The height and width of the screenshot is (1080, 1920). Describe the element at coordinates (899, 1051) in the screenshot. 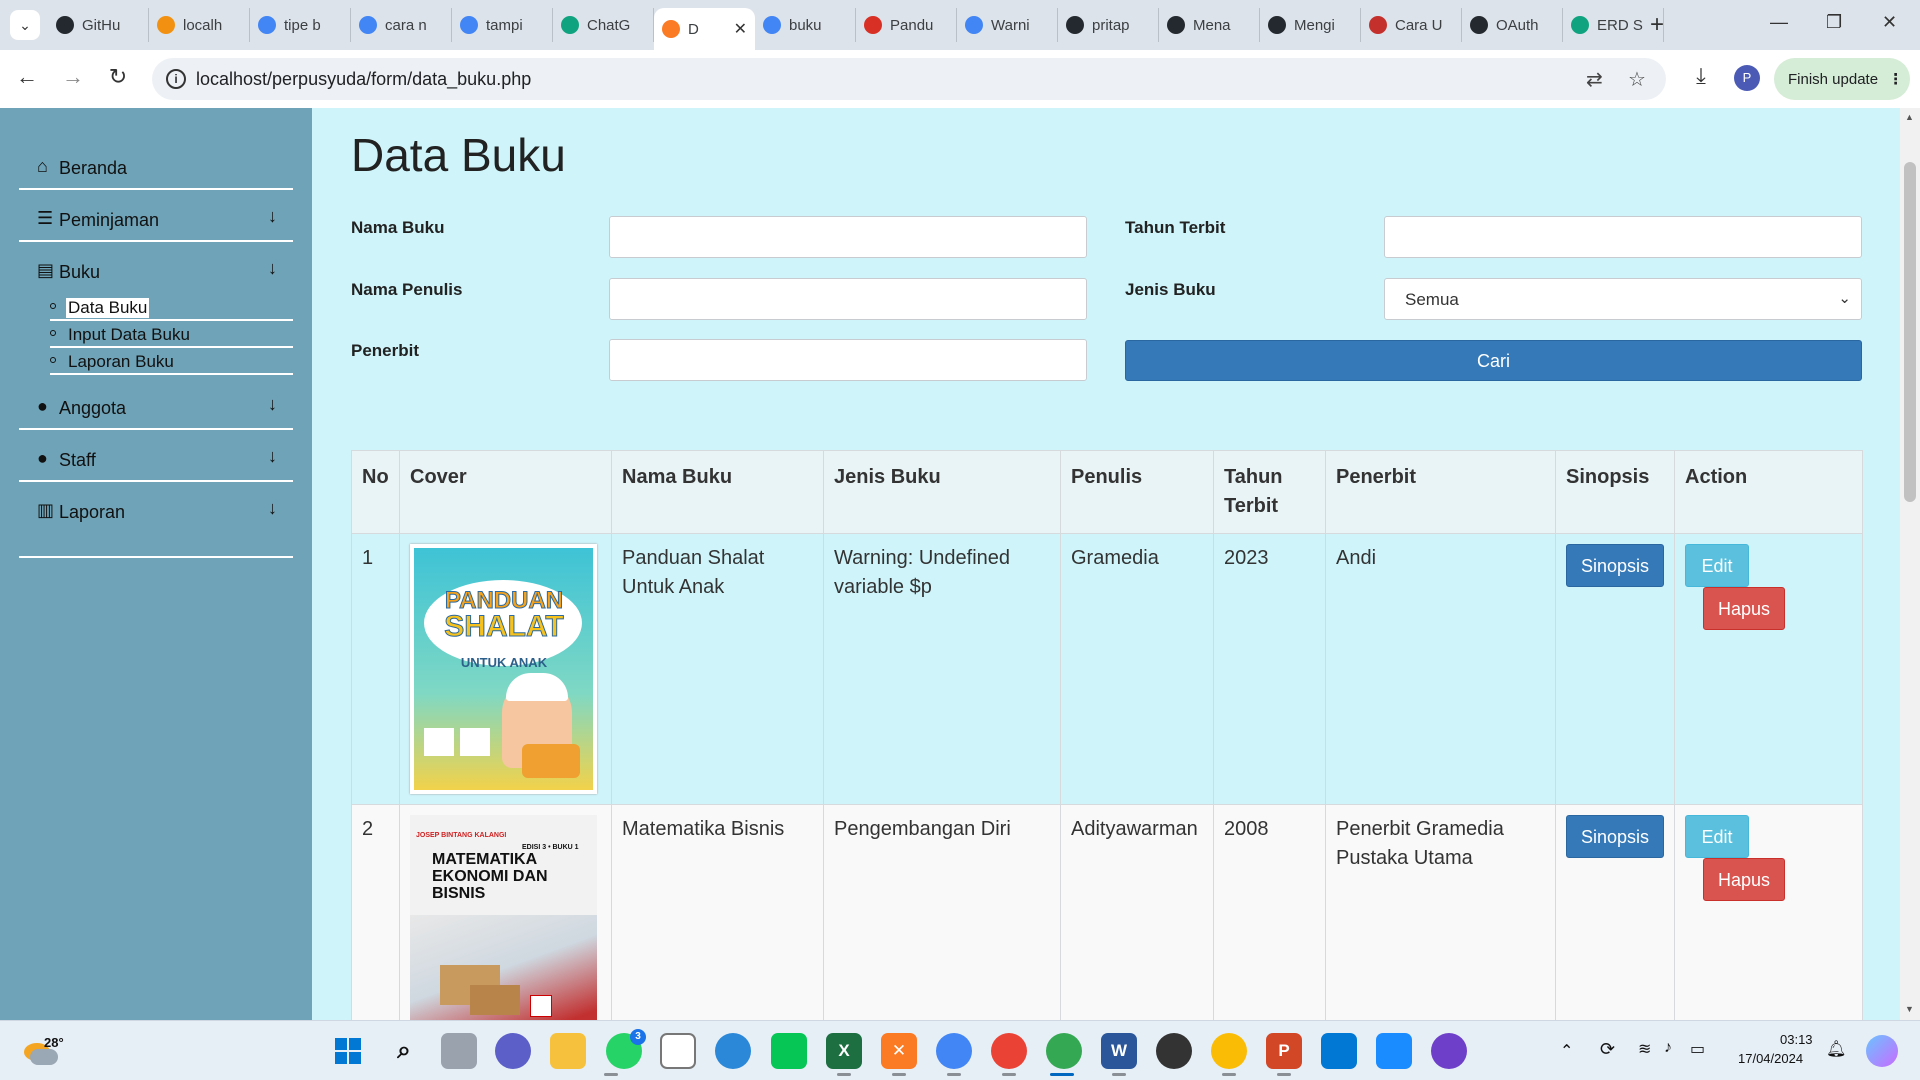

I see `xampp-icon: ✕` at that location.